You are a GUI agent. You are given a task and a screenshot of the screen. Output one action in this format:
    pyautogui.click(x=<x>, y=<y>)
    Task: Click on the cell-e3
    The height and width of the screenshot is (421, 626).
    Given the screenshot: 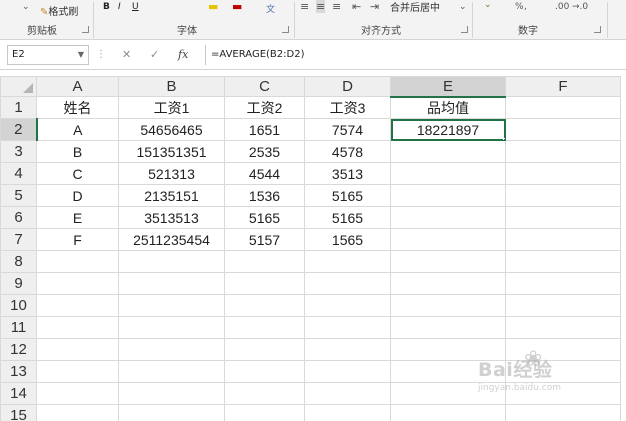 What is the action you would take?
    pyautogui.click(x=448, y=151)
    